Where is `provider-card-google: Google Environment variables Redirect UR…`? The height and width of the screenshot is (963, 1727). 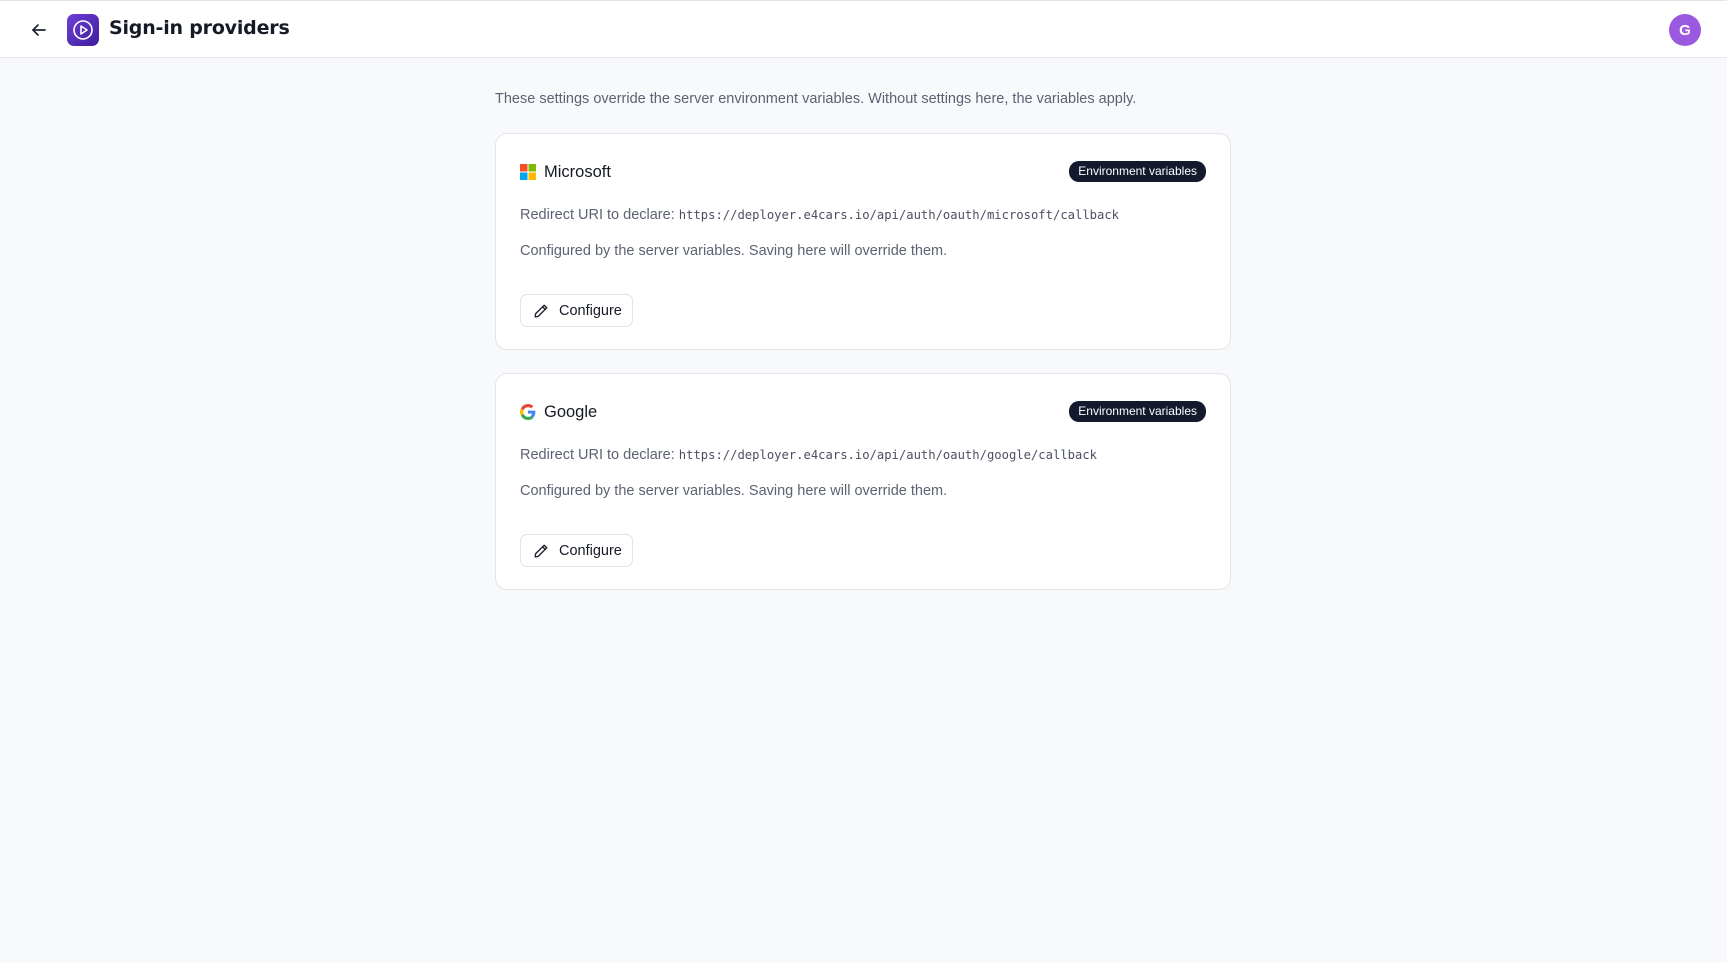
provider-card-google: Google Environment variables Redirect UR… is located at coordinates (863, 481).